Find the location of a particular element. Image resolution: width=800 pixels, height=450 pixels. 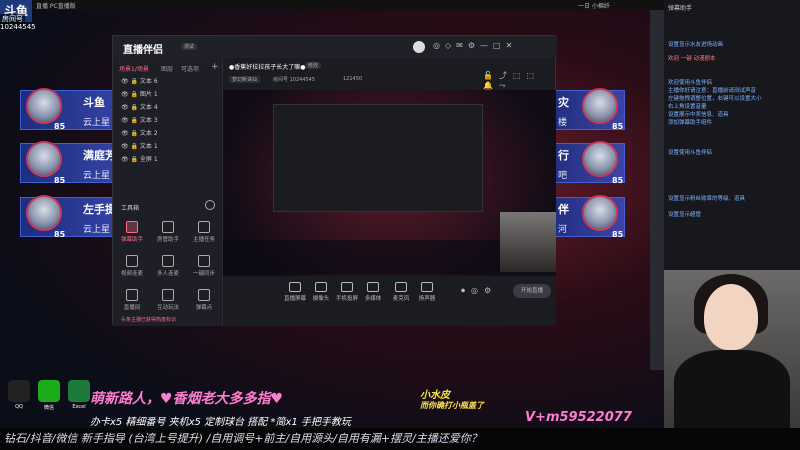

window-title: 直播 PC直播版 is located at coordinates (56, 6).